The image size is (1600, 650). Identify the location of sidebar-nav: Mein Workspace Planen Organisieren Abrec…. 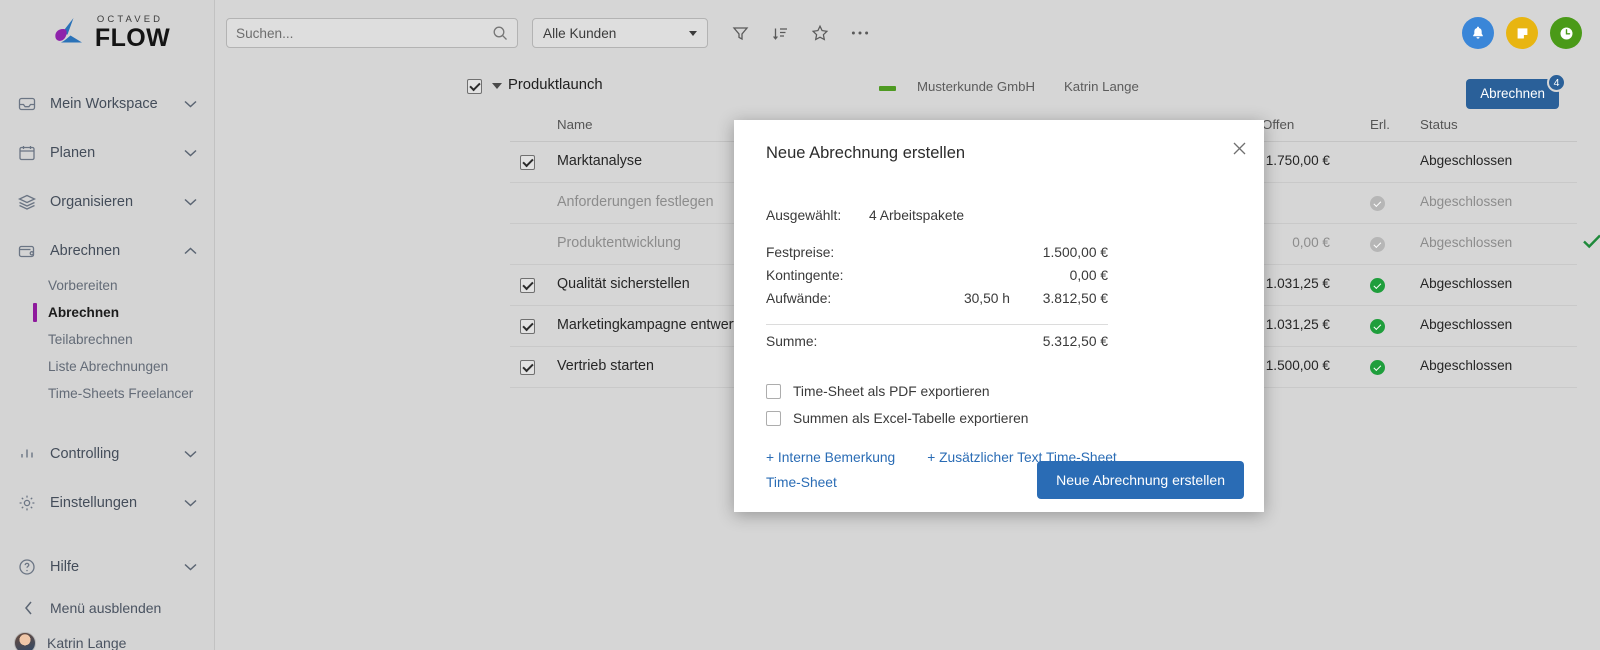
(107, 364).